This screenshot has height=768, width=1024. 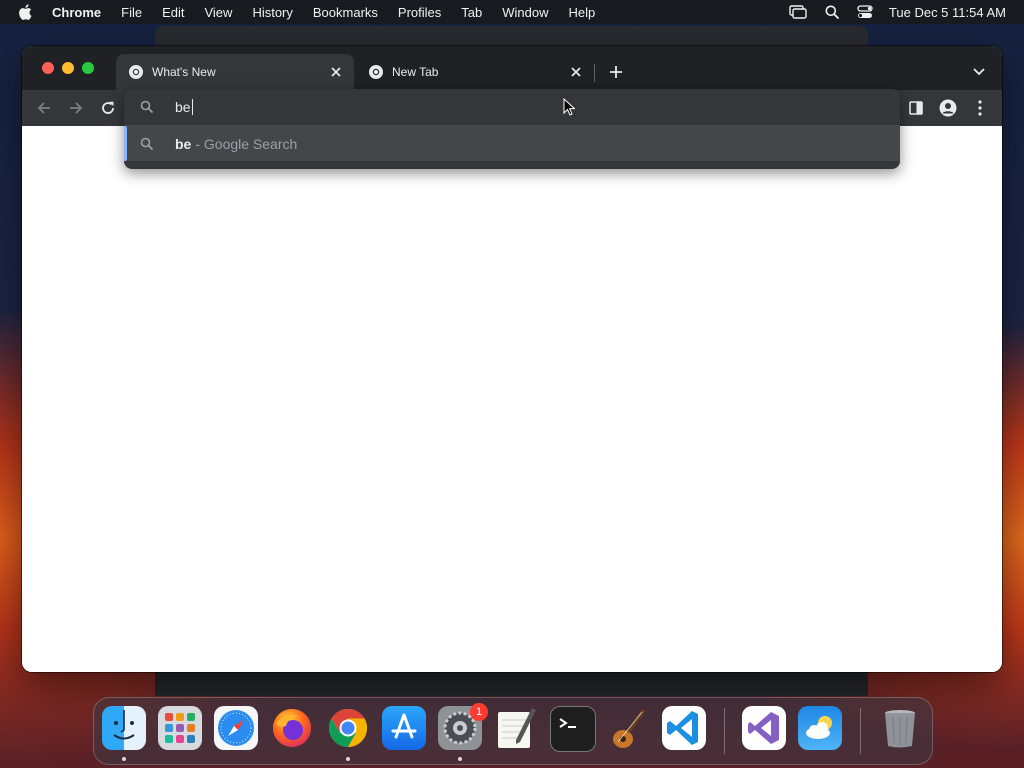 I want to click on tab-new-tab: New Tab, so click(x=475, y=72).